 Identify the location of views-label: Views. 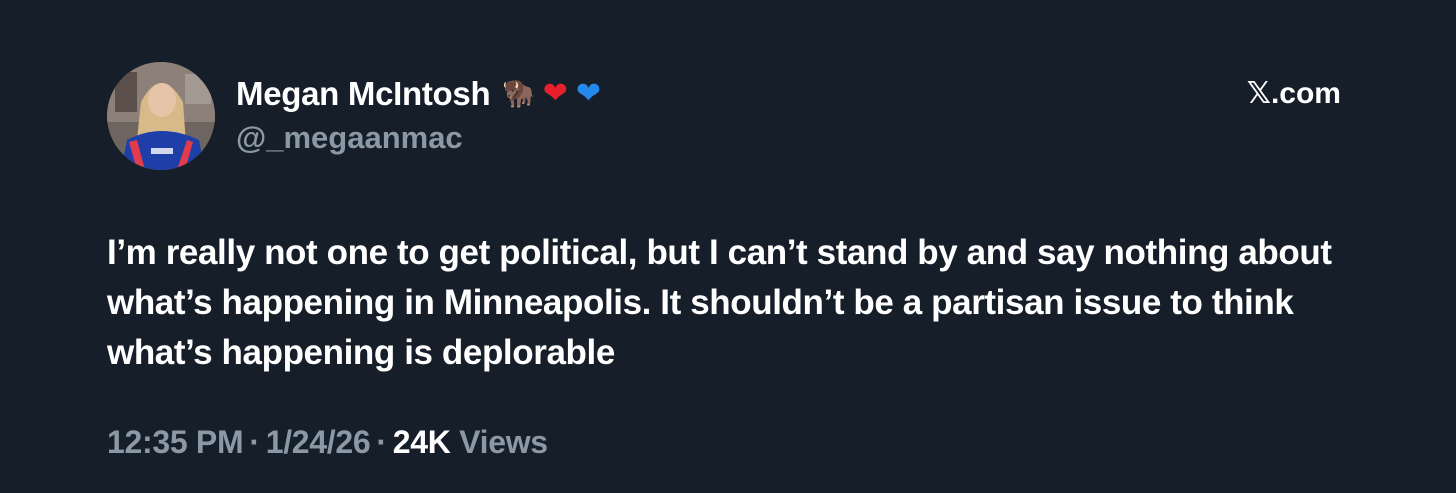
(503, 442).